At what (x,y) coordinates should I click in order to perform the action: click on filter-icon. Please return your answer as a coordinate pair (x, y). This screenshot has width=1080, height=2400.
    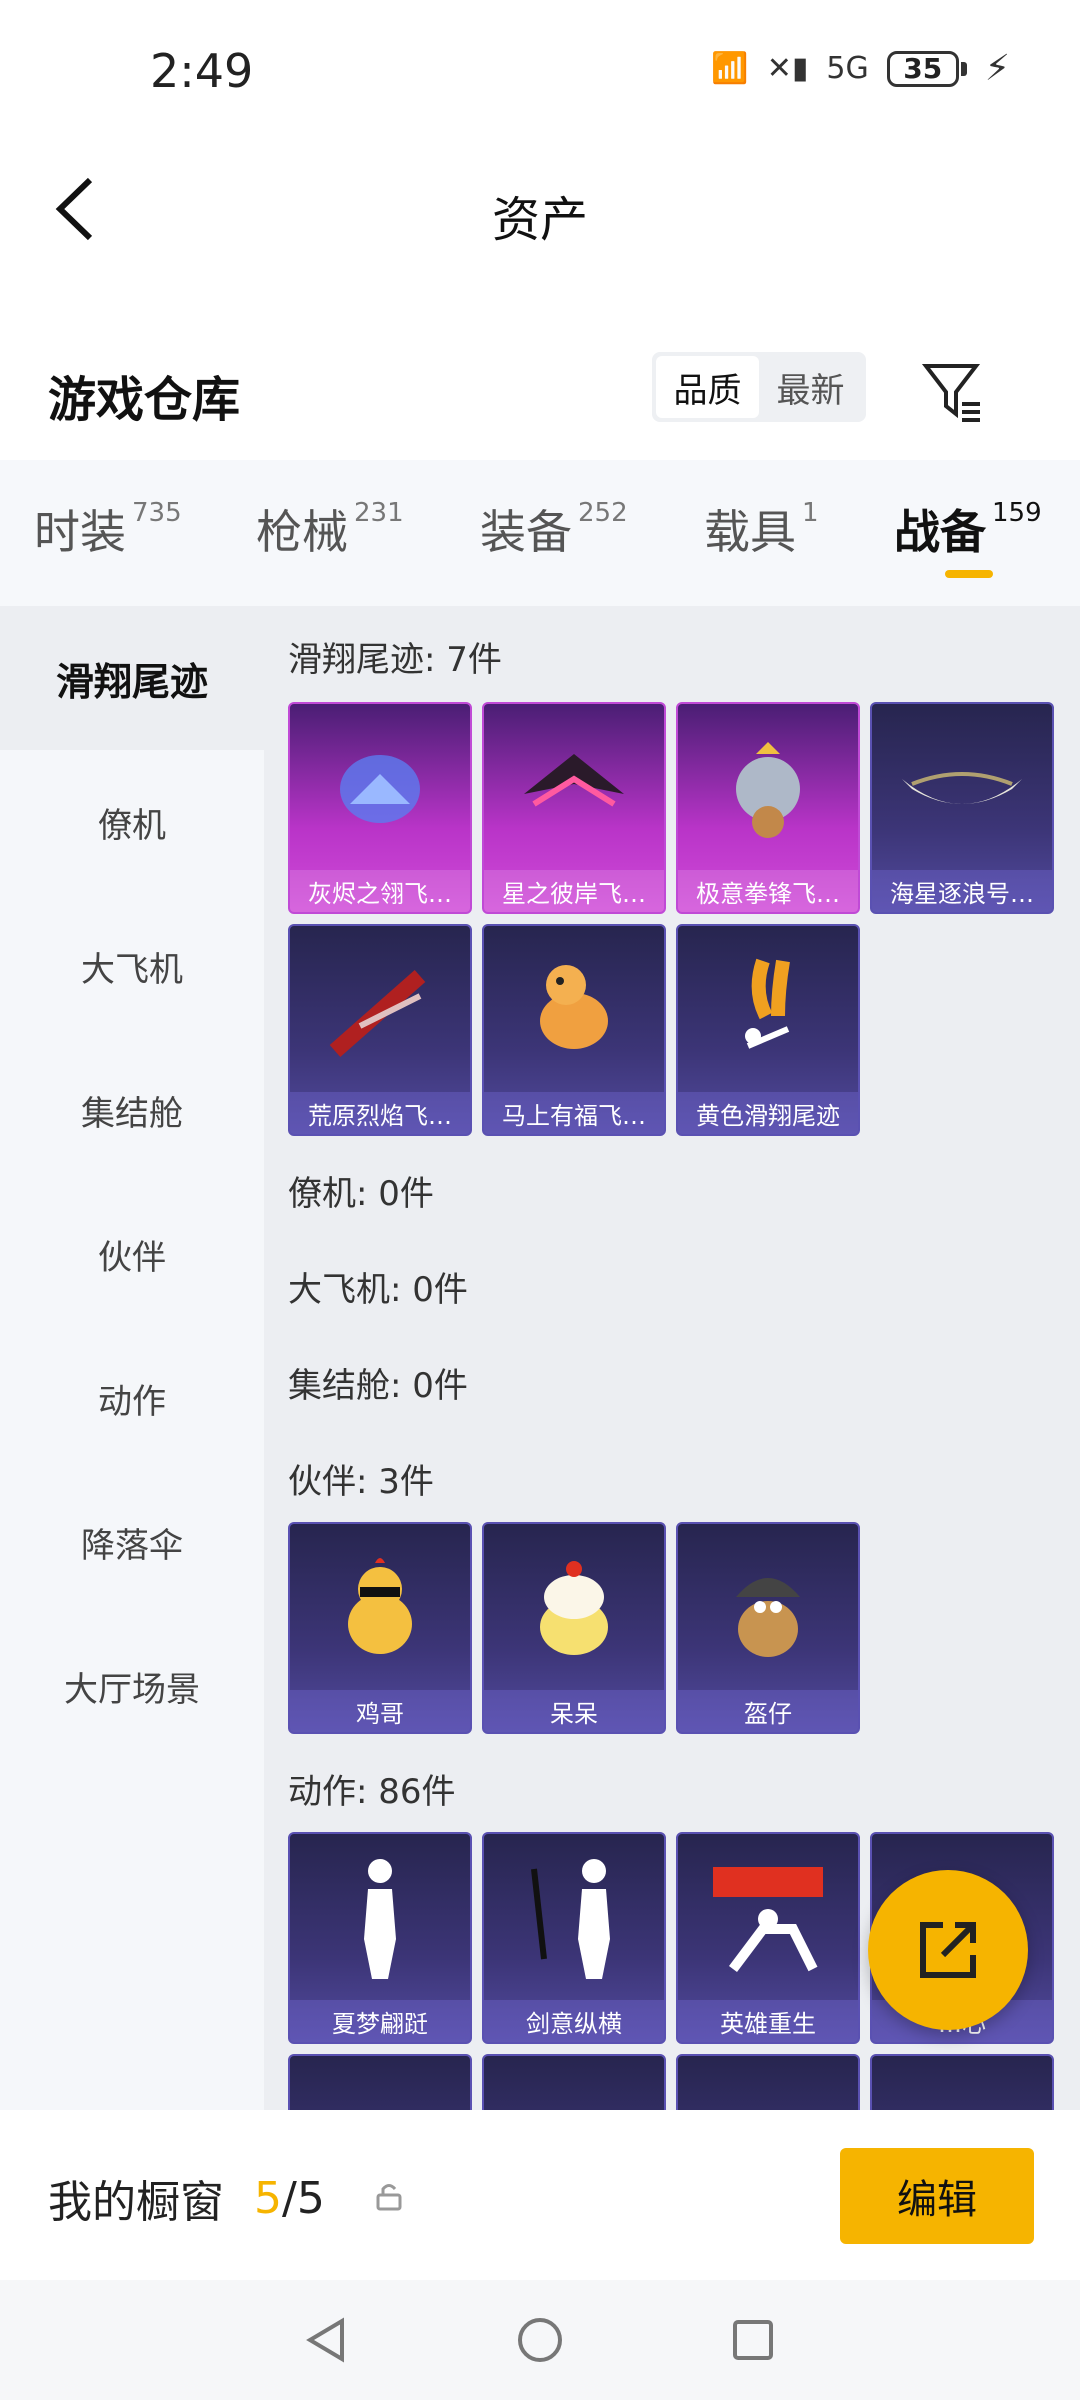
    Looking at the image, I should click on (951, 393).